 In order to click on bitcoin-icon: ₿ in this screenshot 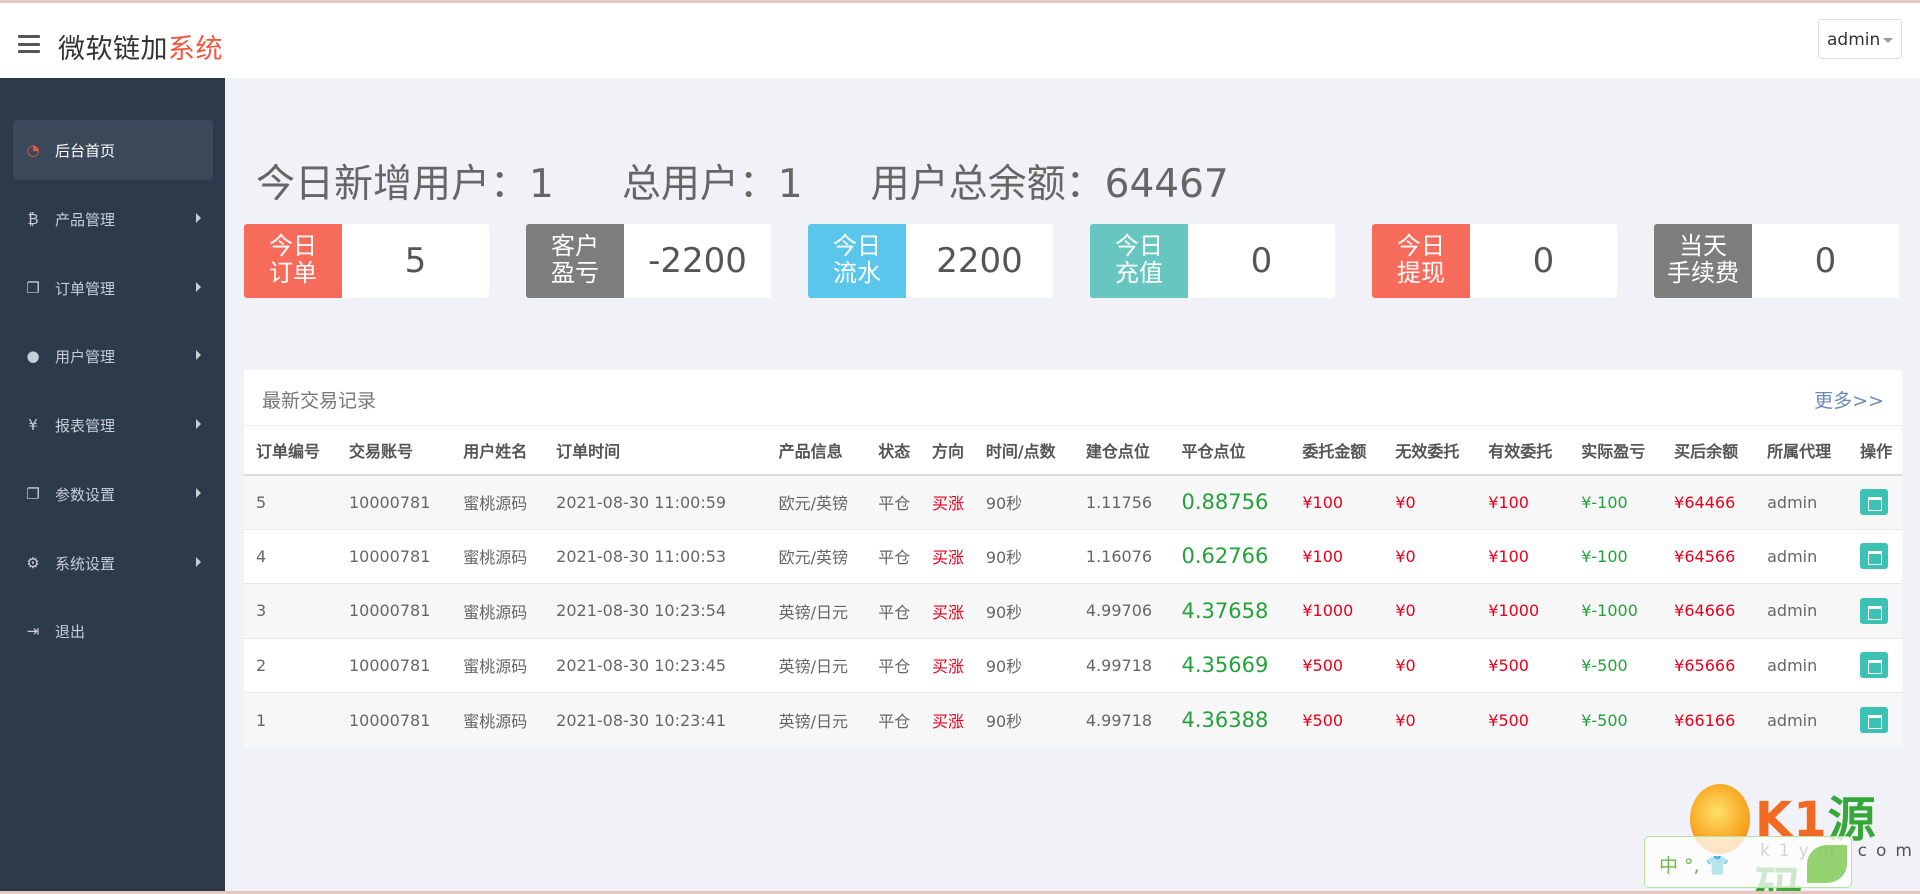, I will do `click(33, 219)`.